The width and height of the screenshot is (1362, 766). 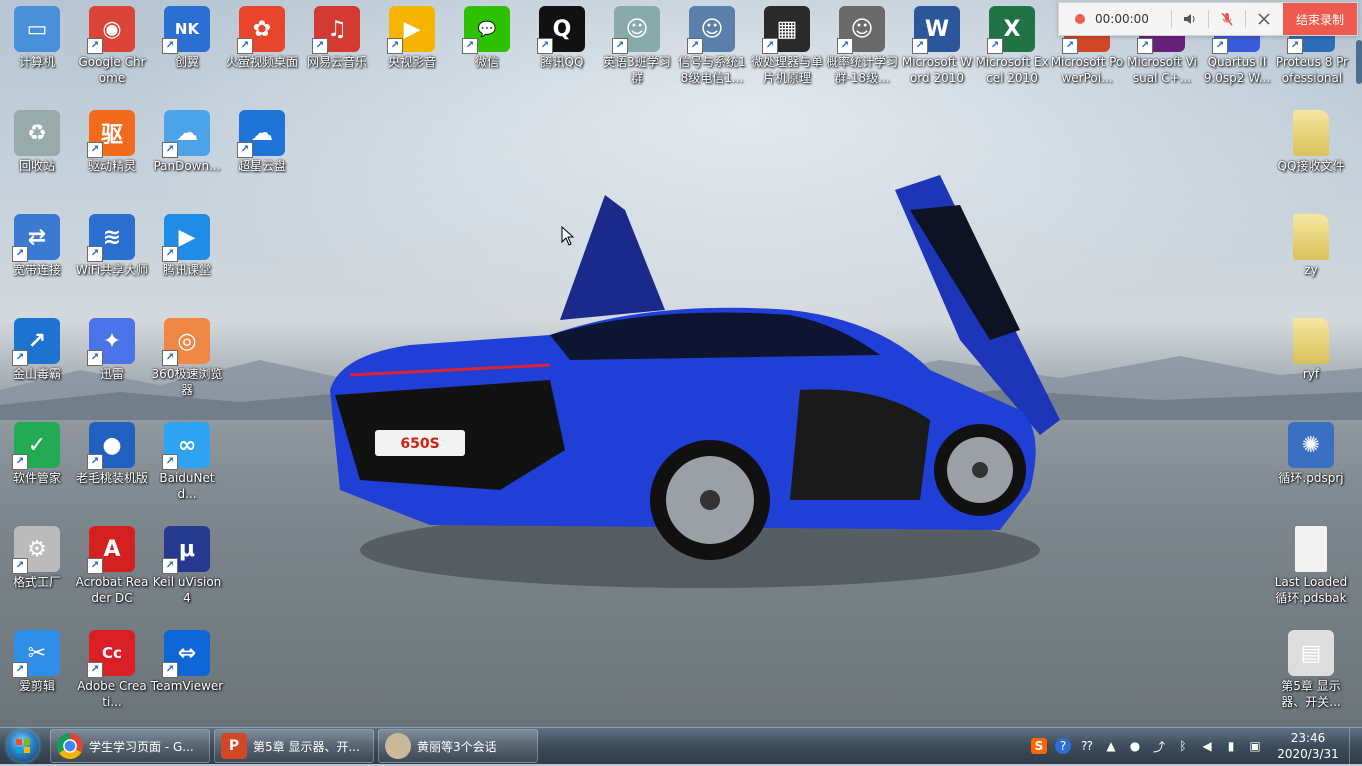 What do you see at coordinates (1012, 43) in the screenshot?
I see `desktop-icon: X ↗ Microsoft Excel 2010` at bounding box center [1012, 43].